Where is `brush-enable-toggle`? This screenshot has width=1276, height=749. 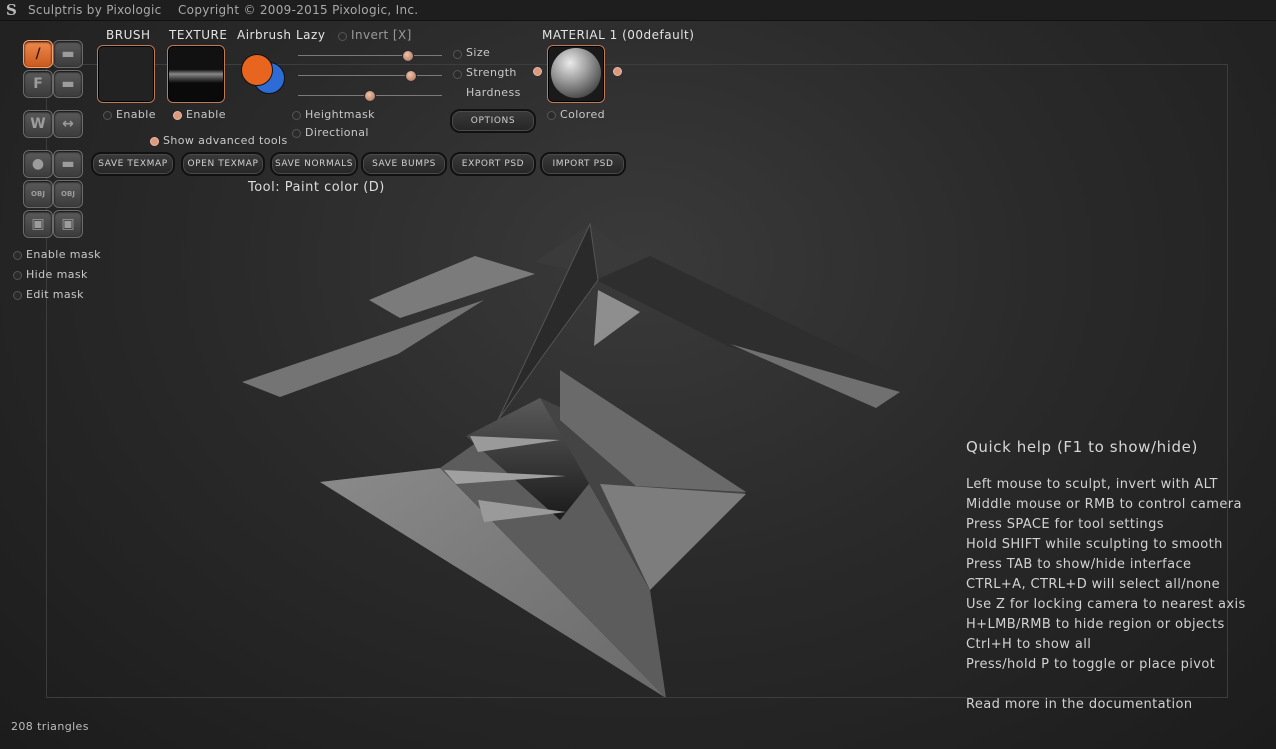
brush-enable-toggle is located at coordinates (107, 115).